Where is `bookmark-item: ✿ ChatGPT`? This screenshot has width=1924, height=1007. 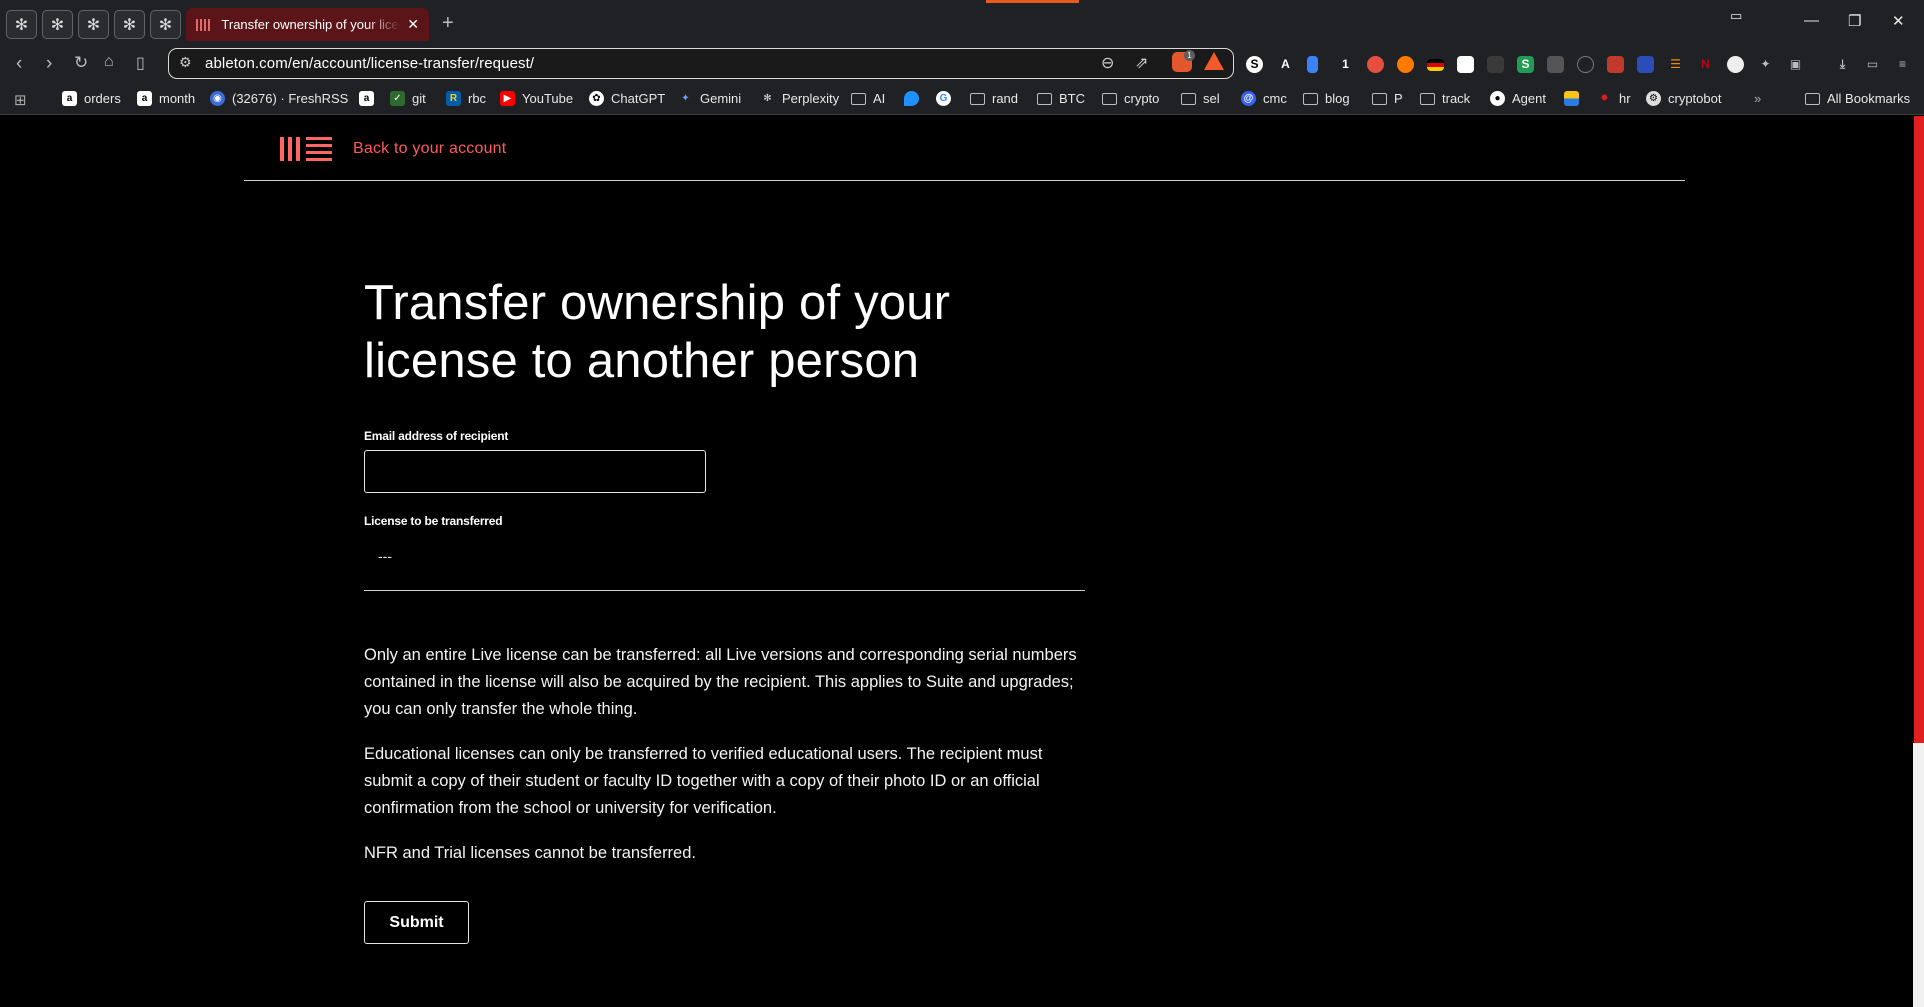 bookmark-item: ✿ ChatGPT is located at coordinates (627, 98).